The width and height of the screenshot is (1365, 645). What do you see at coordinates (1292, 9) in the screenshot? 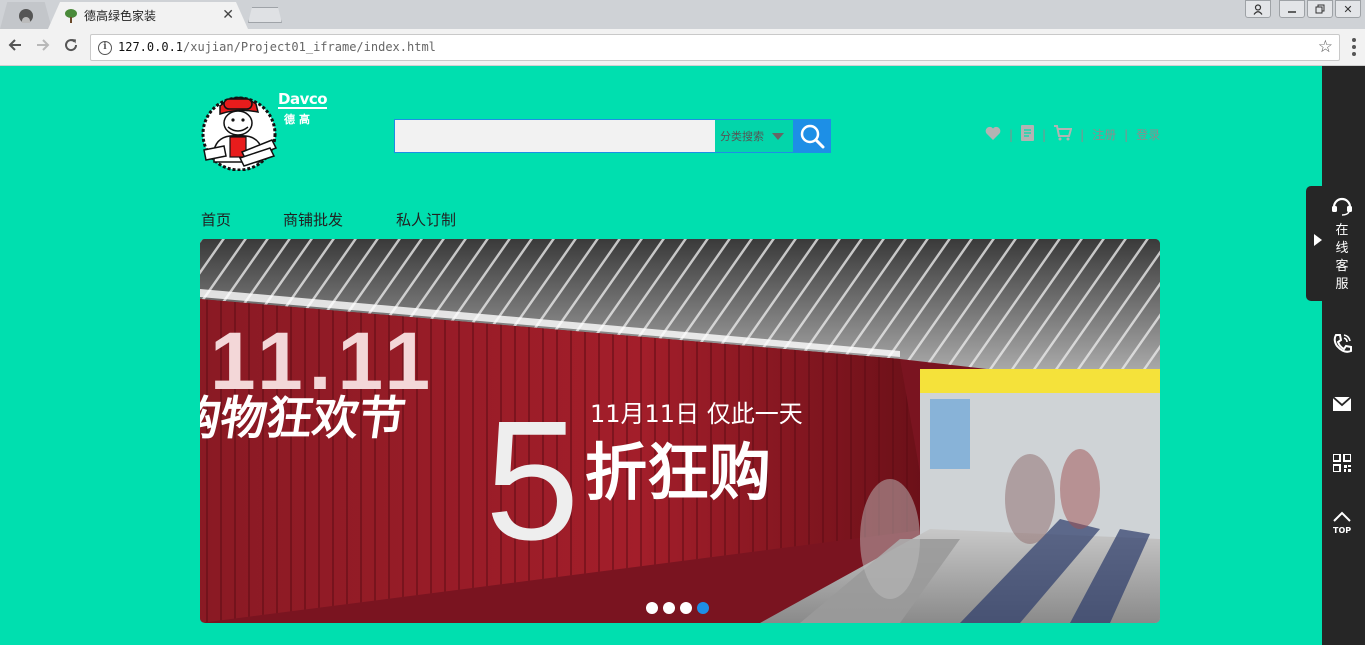
I see `minimize-icon` at bounding box center [1292, 9].